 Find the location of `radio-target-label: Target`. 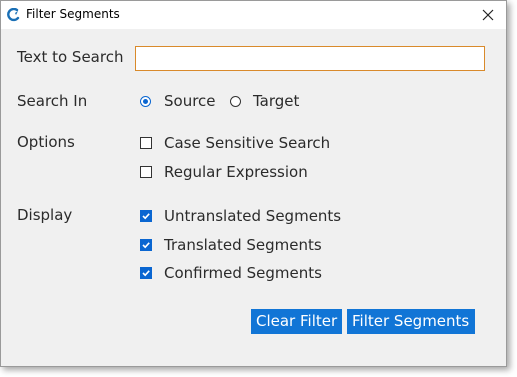

radio-target-label: Target is located at coordinates (276, 101).